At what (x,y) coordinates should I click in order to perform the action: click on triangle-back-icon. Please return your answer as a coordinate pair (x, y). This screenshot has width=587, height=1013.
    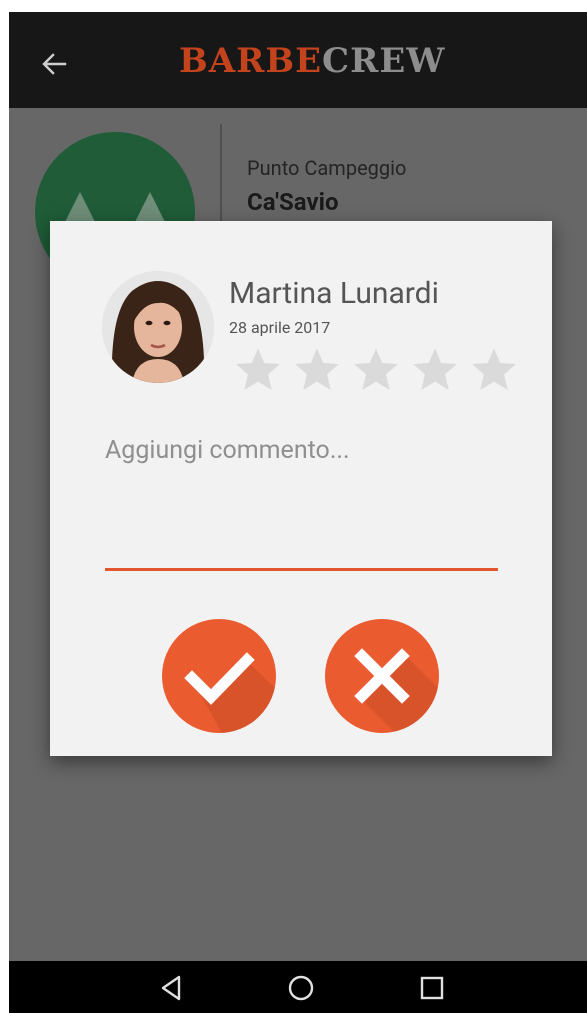
    Looking at the image, I should click on (171, 988).